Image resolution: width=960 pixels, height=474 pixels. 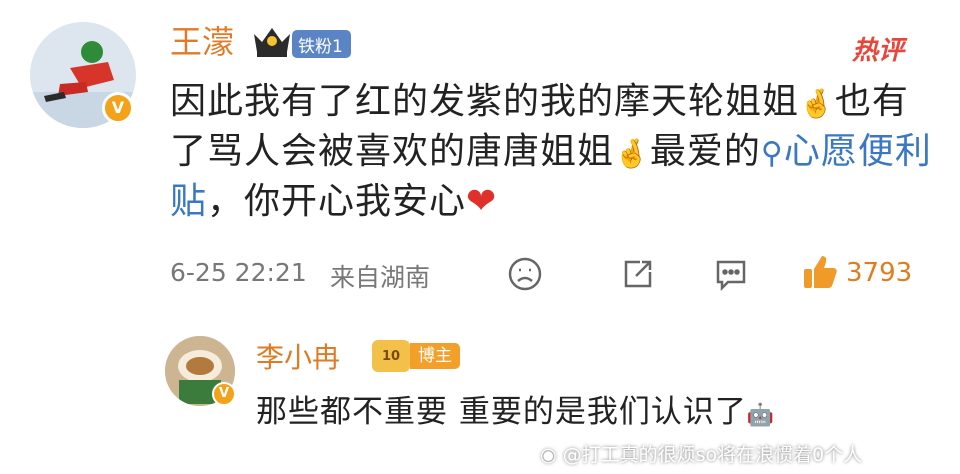 What do you see at coordinates (238, 272) in the screenshot?
I see `comment-timestamp: 6-25 22:21` at bounding box center [238, 272].